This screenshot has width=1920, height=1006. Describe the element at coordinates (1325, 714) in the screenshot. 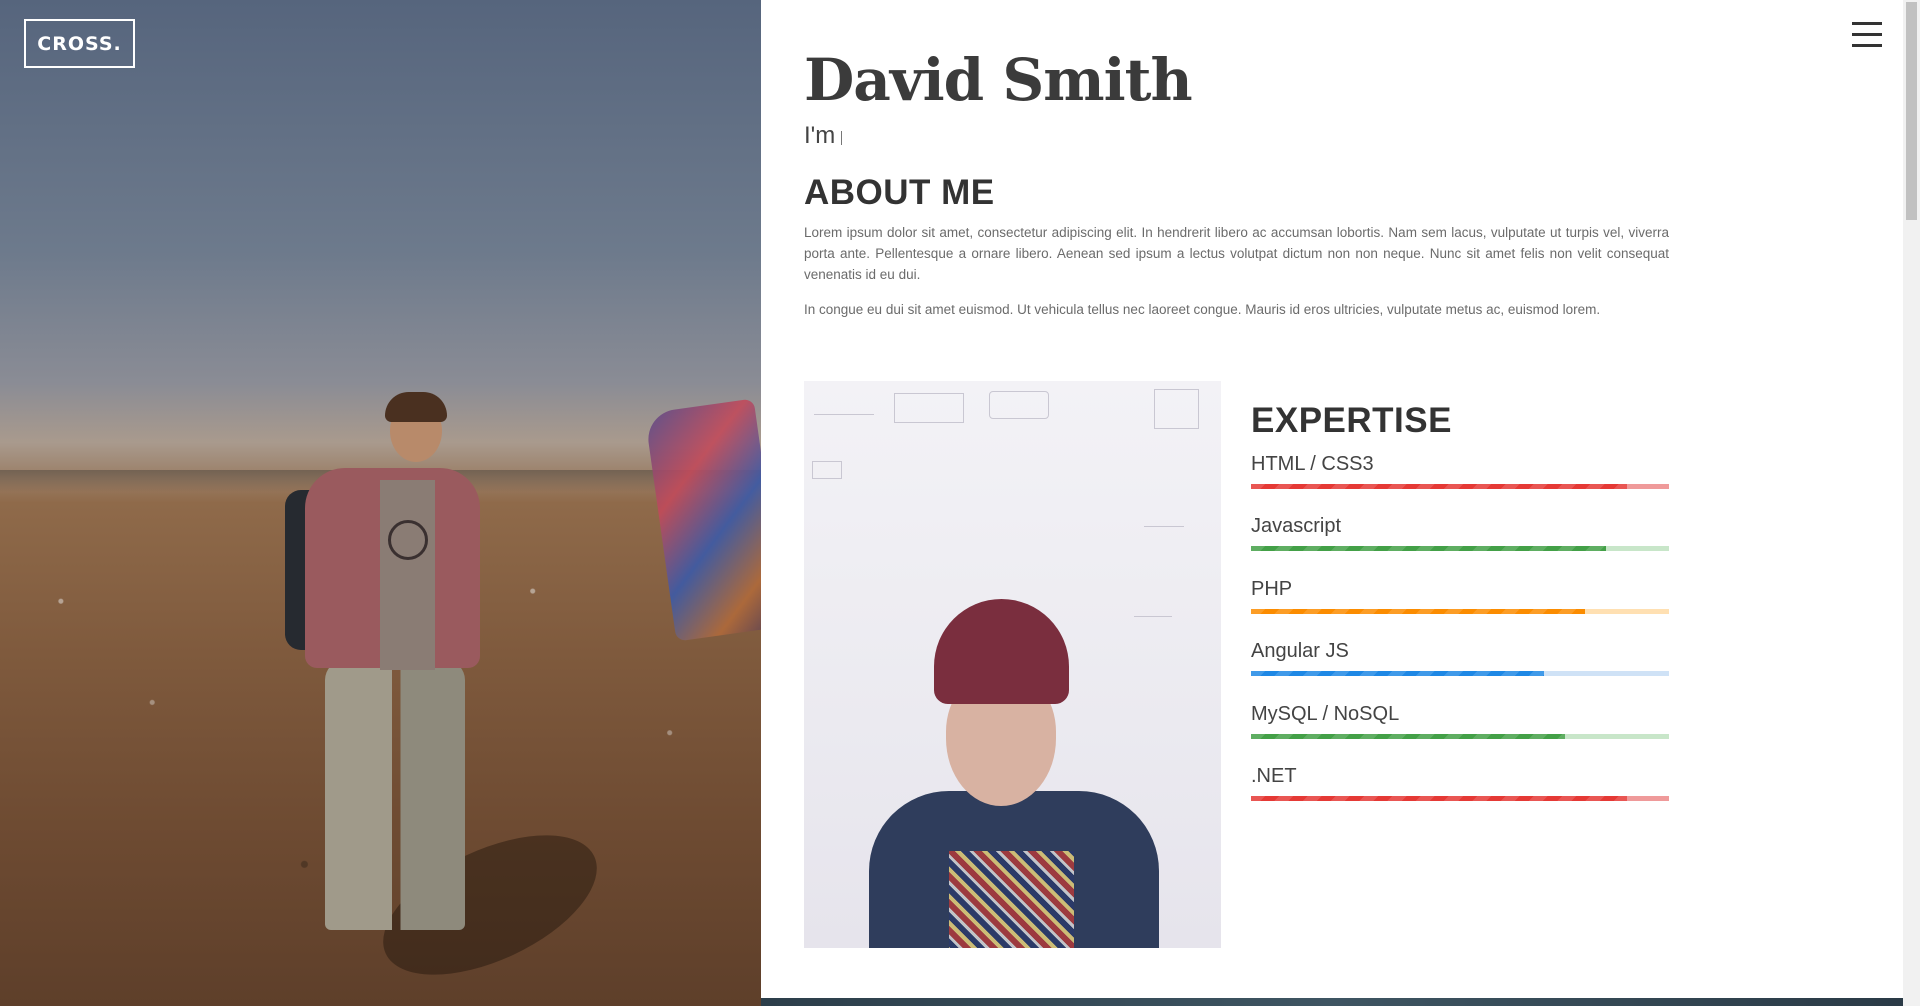

I see `skill-label: MySQL / NoSQL` at that location.